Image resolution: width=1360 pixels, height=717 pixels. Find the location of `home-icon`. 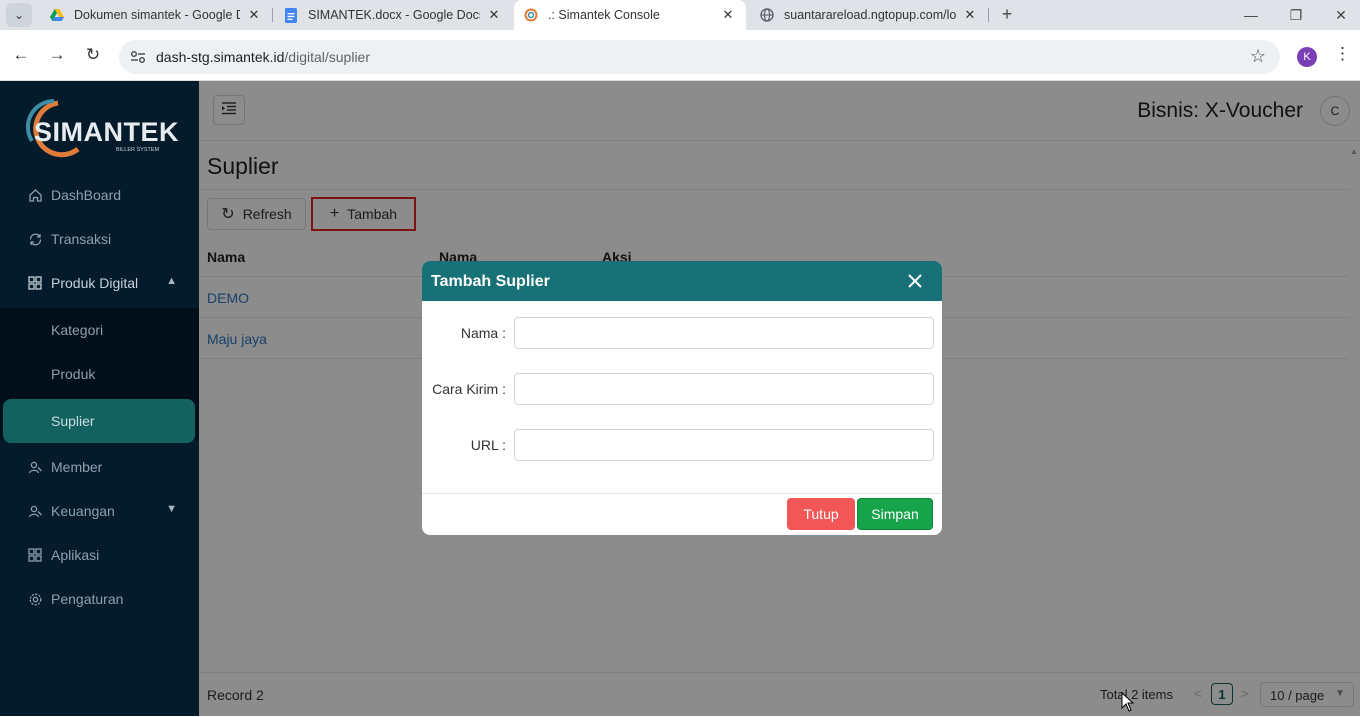

home-icon is located at coordinates (35, 195).